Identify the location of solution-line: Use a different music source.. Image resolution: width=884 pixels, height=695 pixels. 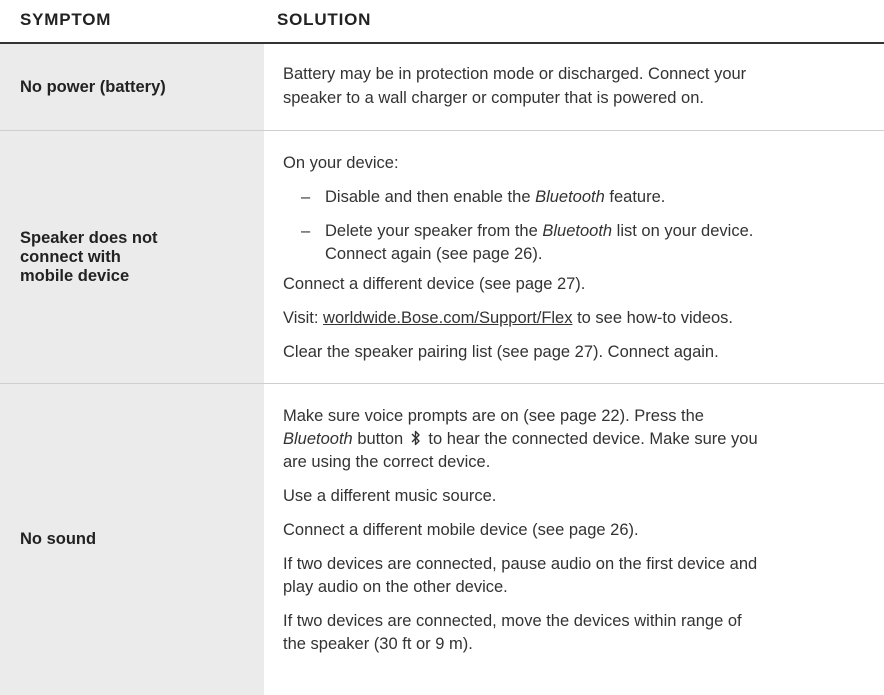
(390, 496).